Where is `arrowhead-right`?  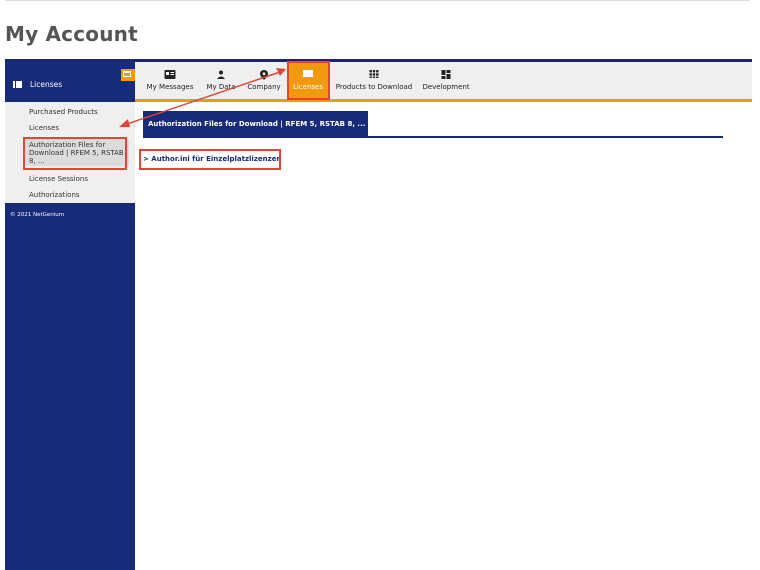 arrowhead-right is located at coordinates (281, 72).